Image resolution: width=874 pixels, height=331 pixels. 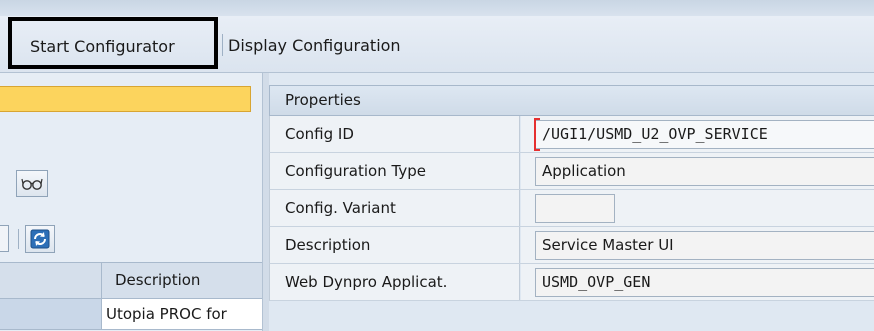 I want to click on glasses-icon, so click(x=32, y=184).